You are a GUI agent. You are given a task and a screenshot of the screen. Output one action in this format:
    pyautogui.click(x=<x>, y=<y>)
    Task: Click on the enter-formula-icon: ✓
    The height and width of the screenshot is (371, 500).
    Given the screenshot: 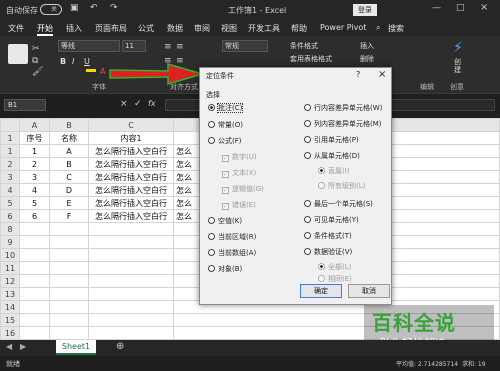 What is the action you would take?
    pyautogui.click(x=138, y=104)
    